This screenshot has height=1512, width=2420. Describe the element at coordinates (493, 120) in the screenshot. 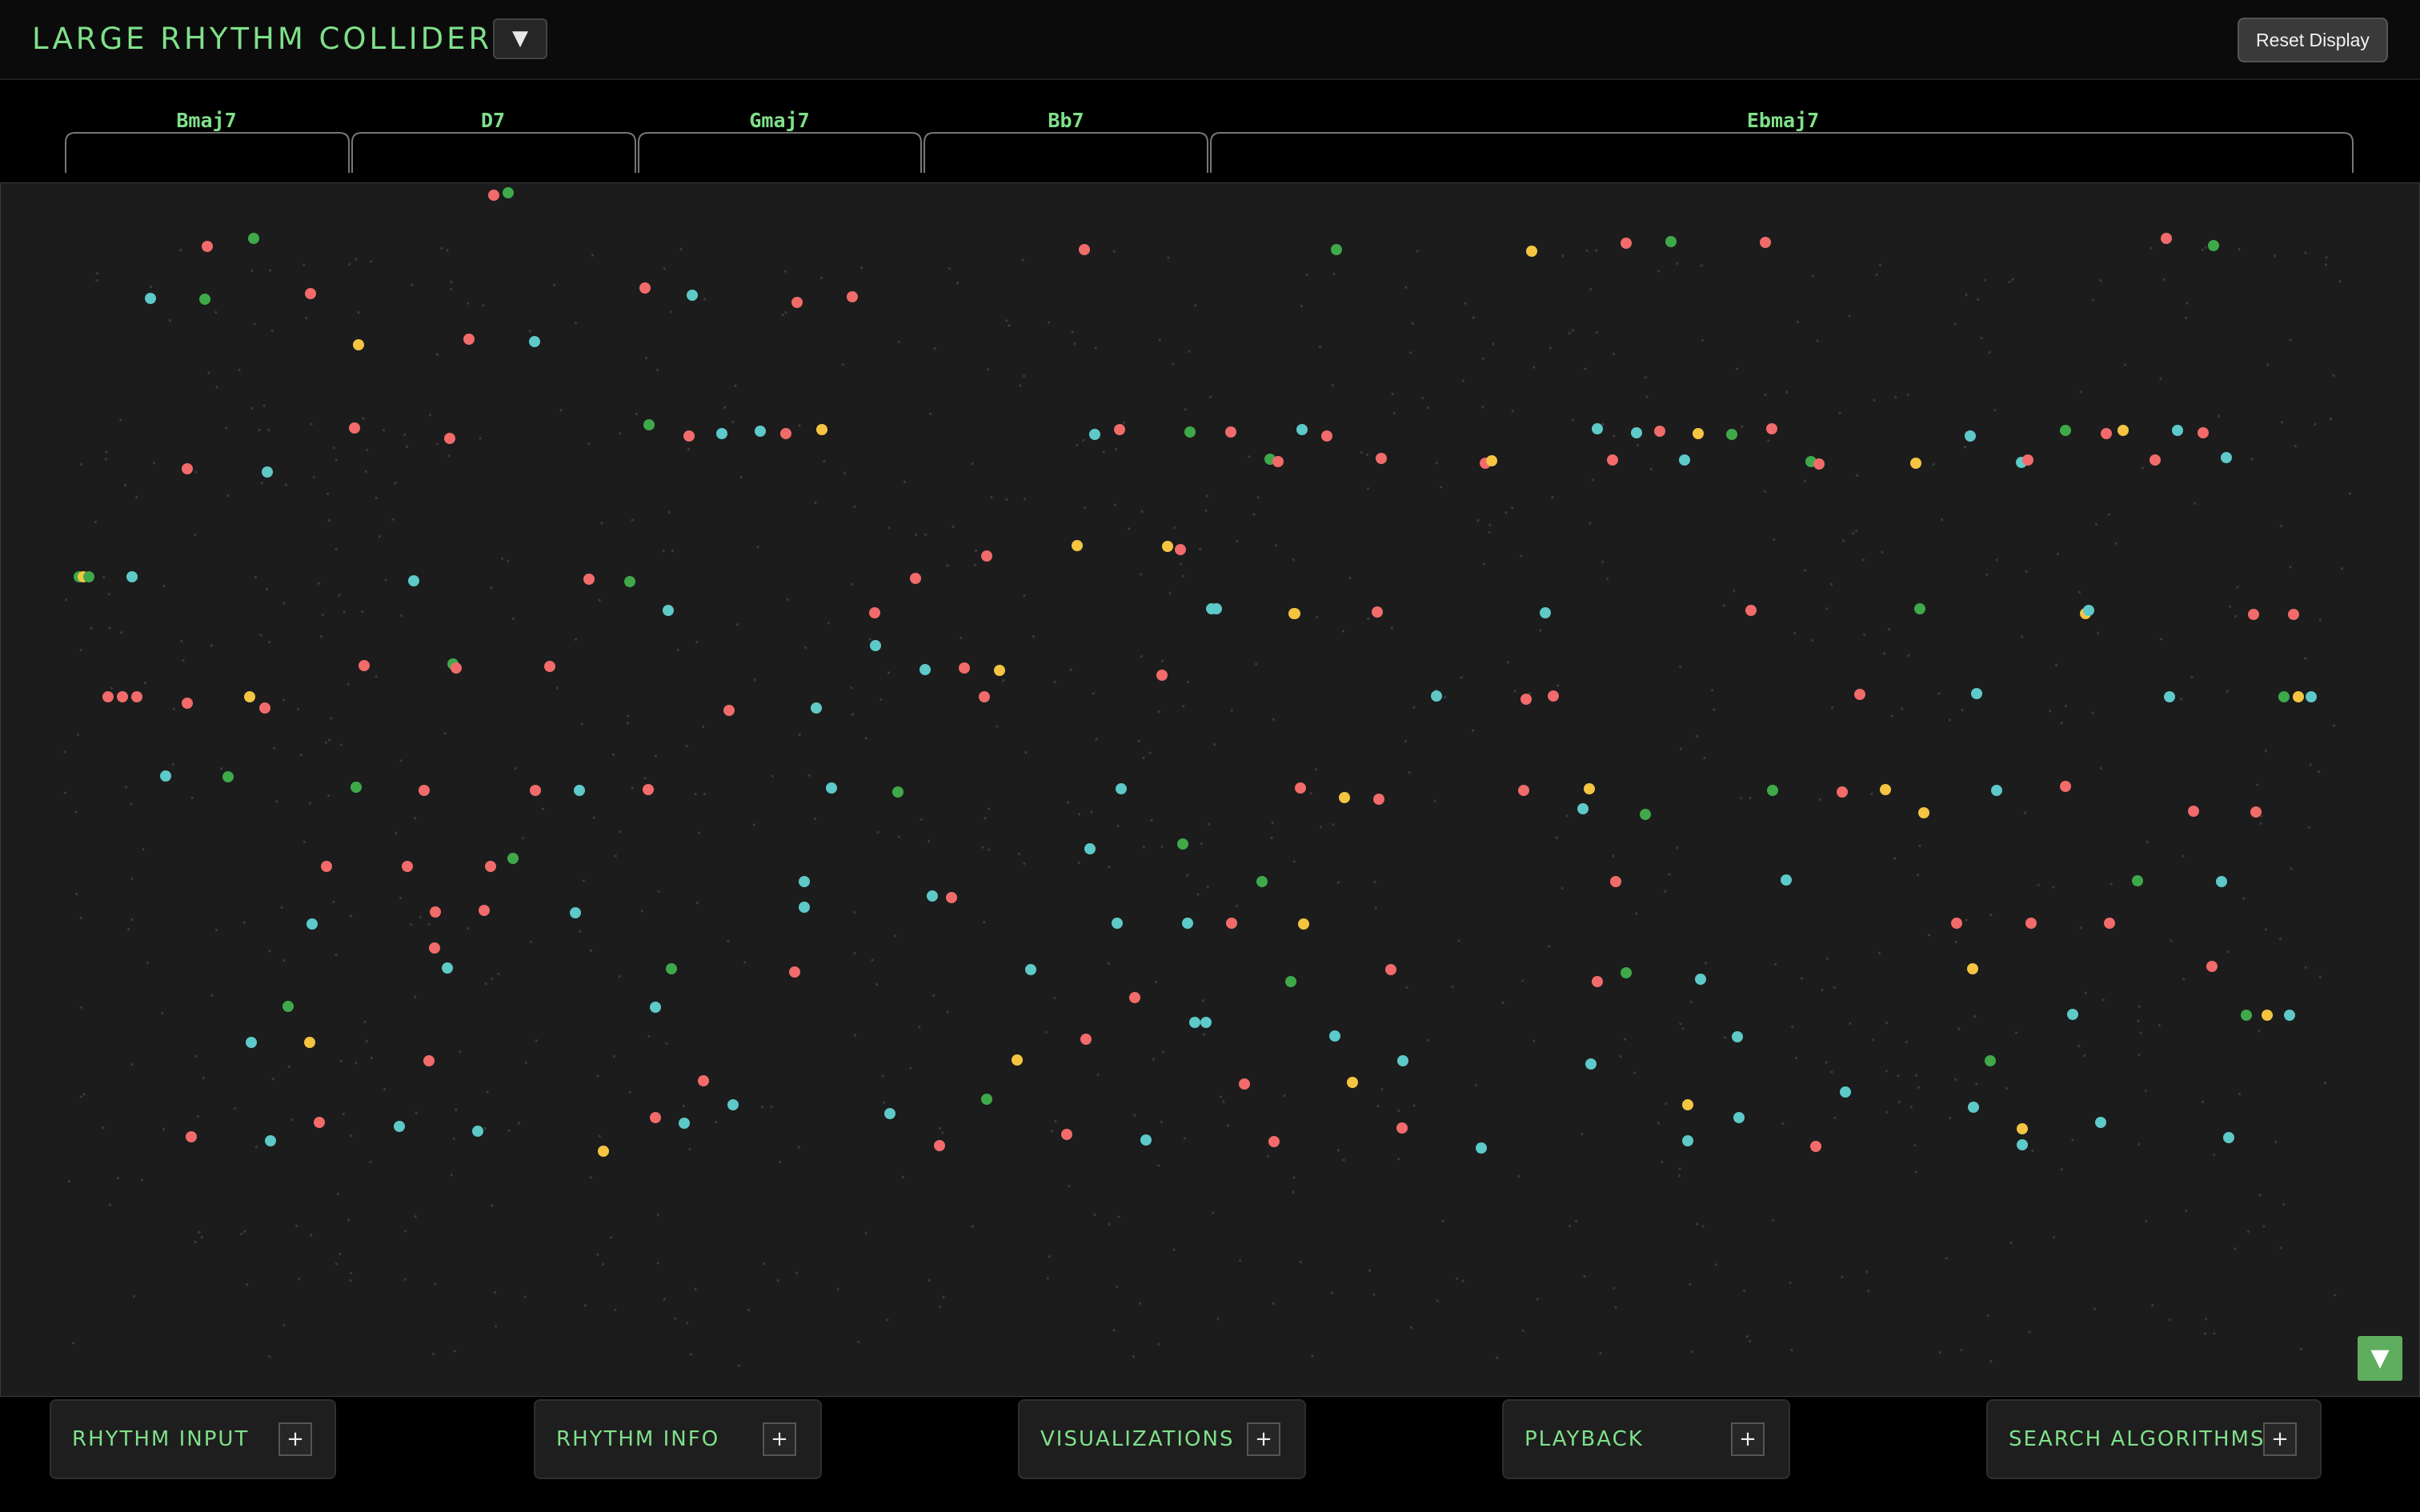

I see `chord-label-d7: D7` at that location.